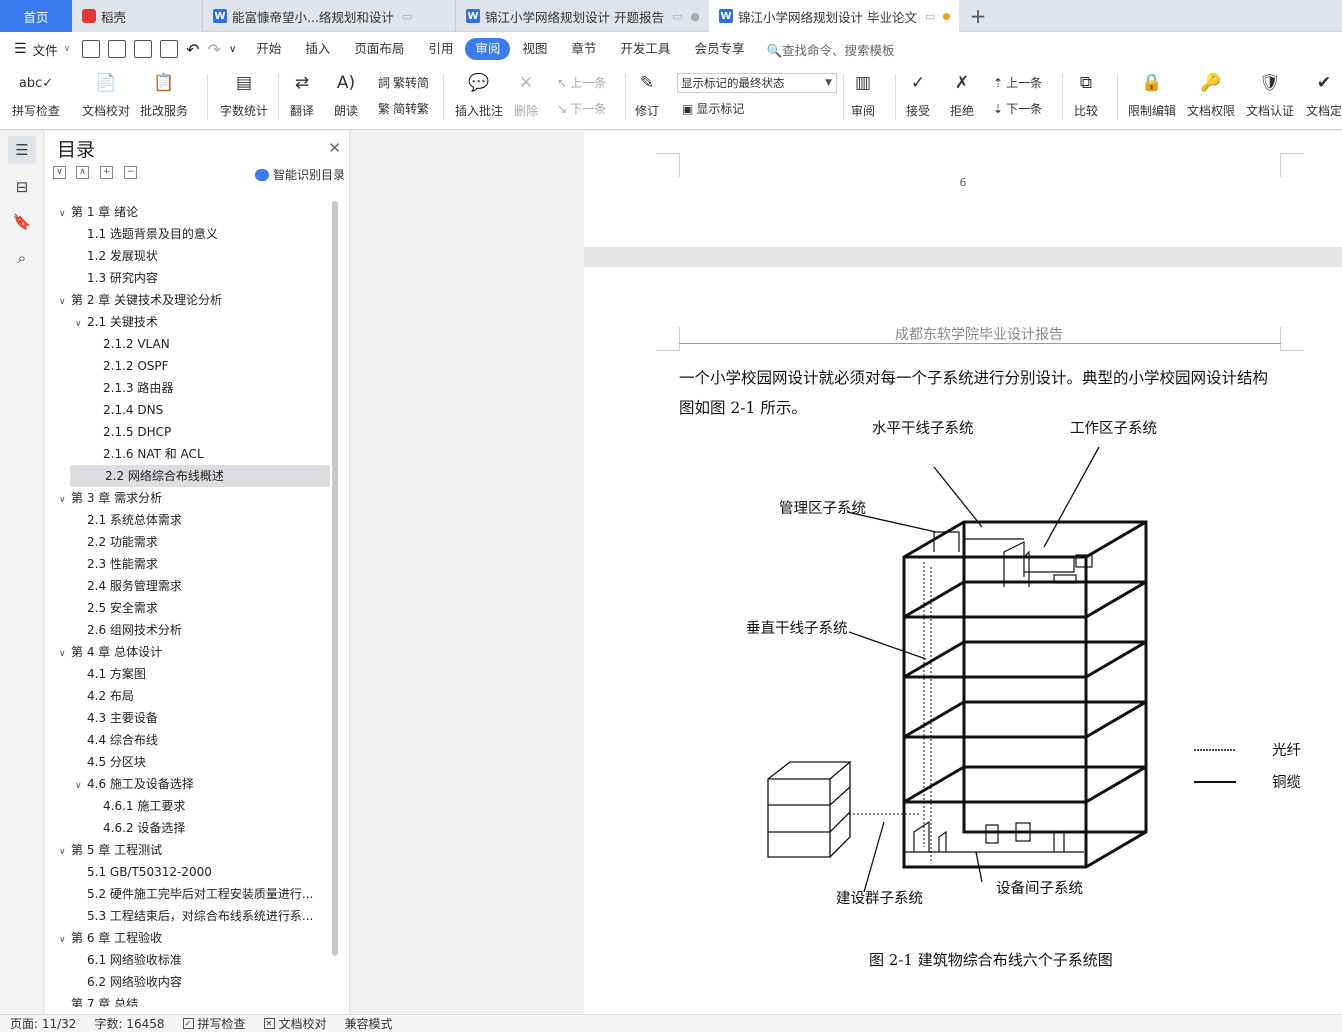 Image resolution: width=1342 pixels, height=1032 pixels. I want to click on toc-item: ∨ 2.1 关键技术, so click(190, 322).